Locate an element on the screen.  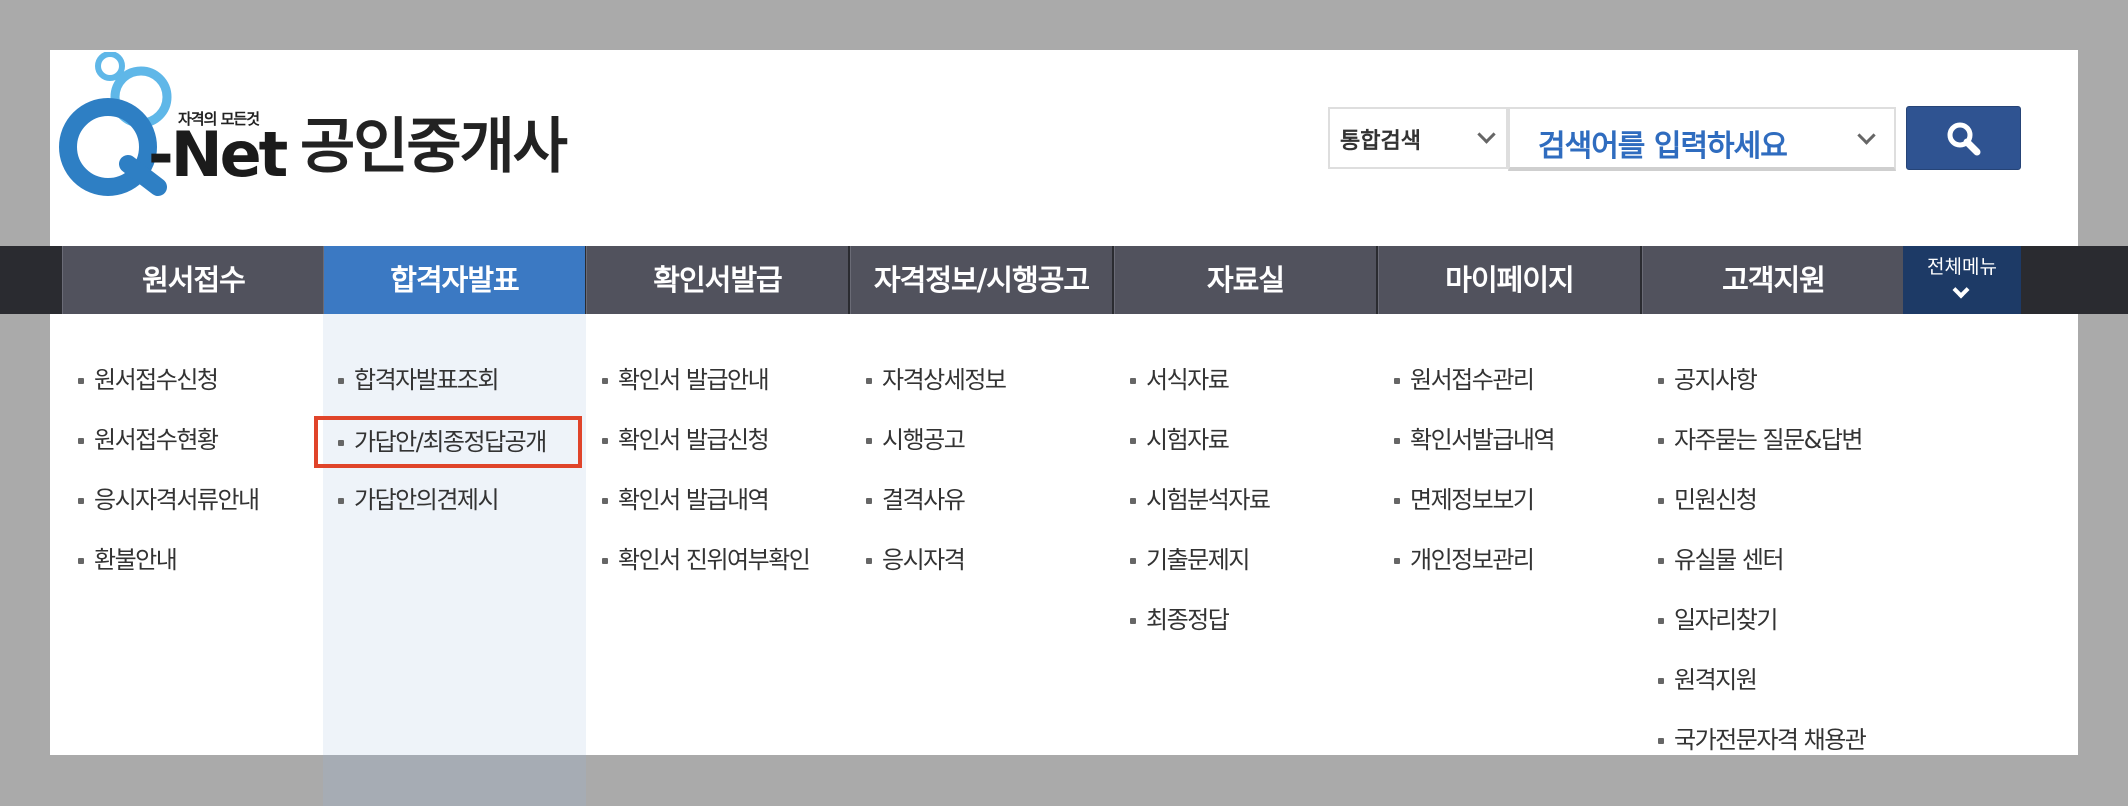
nav-item-certificate: 확인서발급 is located at coordinates (717, 280).